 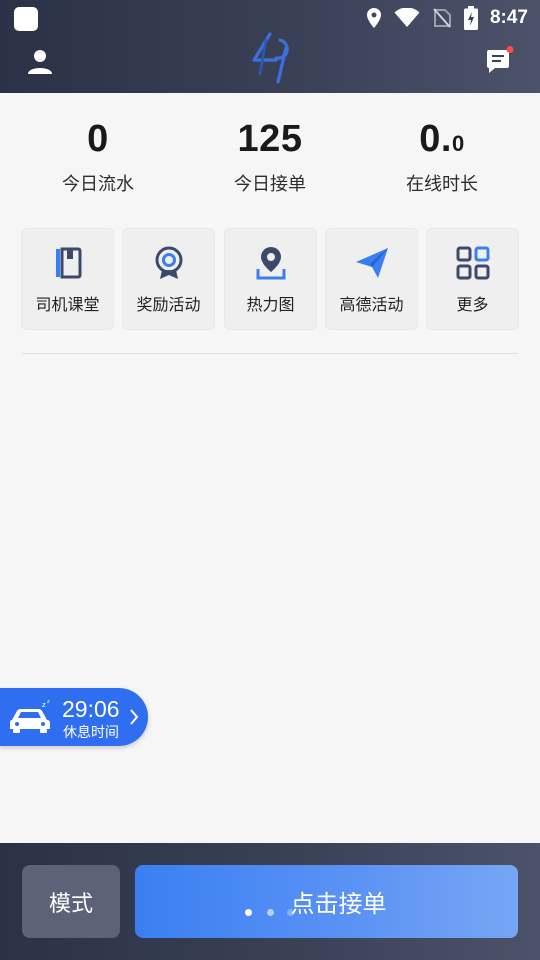 What do you see at coordinates (508, 17) in the screenshot?
I see `status-time: 8:47` at bounding box center [508, 17].